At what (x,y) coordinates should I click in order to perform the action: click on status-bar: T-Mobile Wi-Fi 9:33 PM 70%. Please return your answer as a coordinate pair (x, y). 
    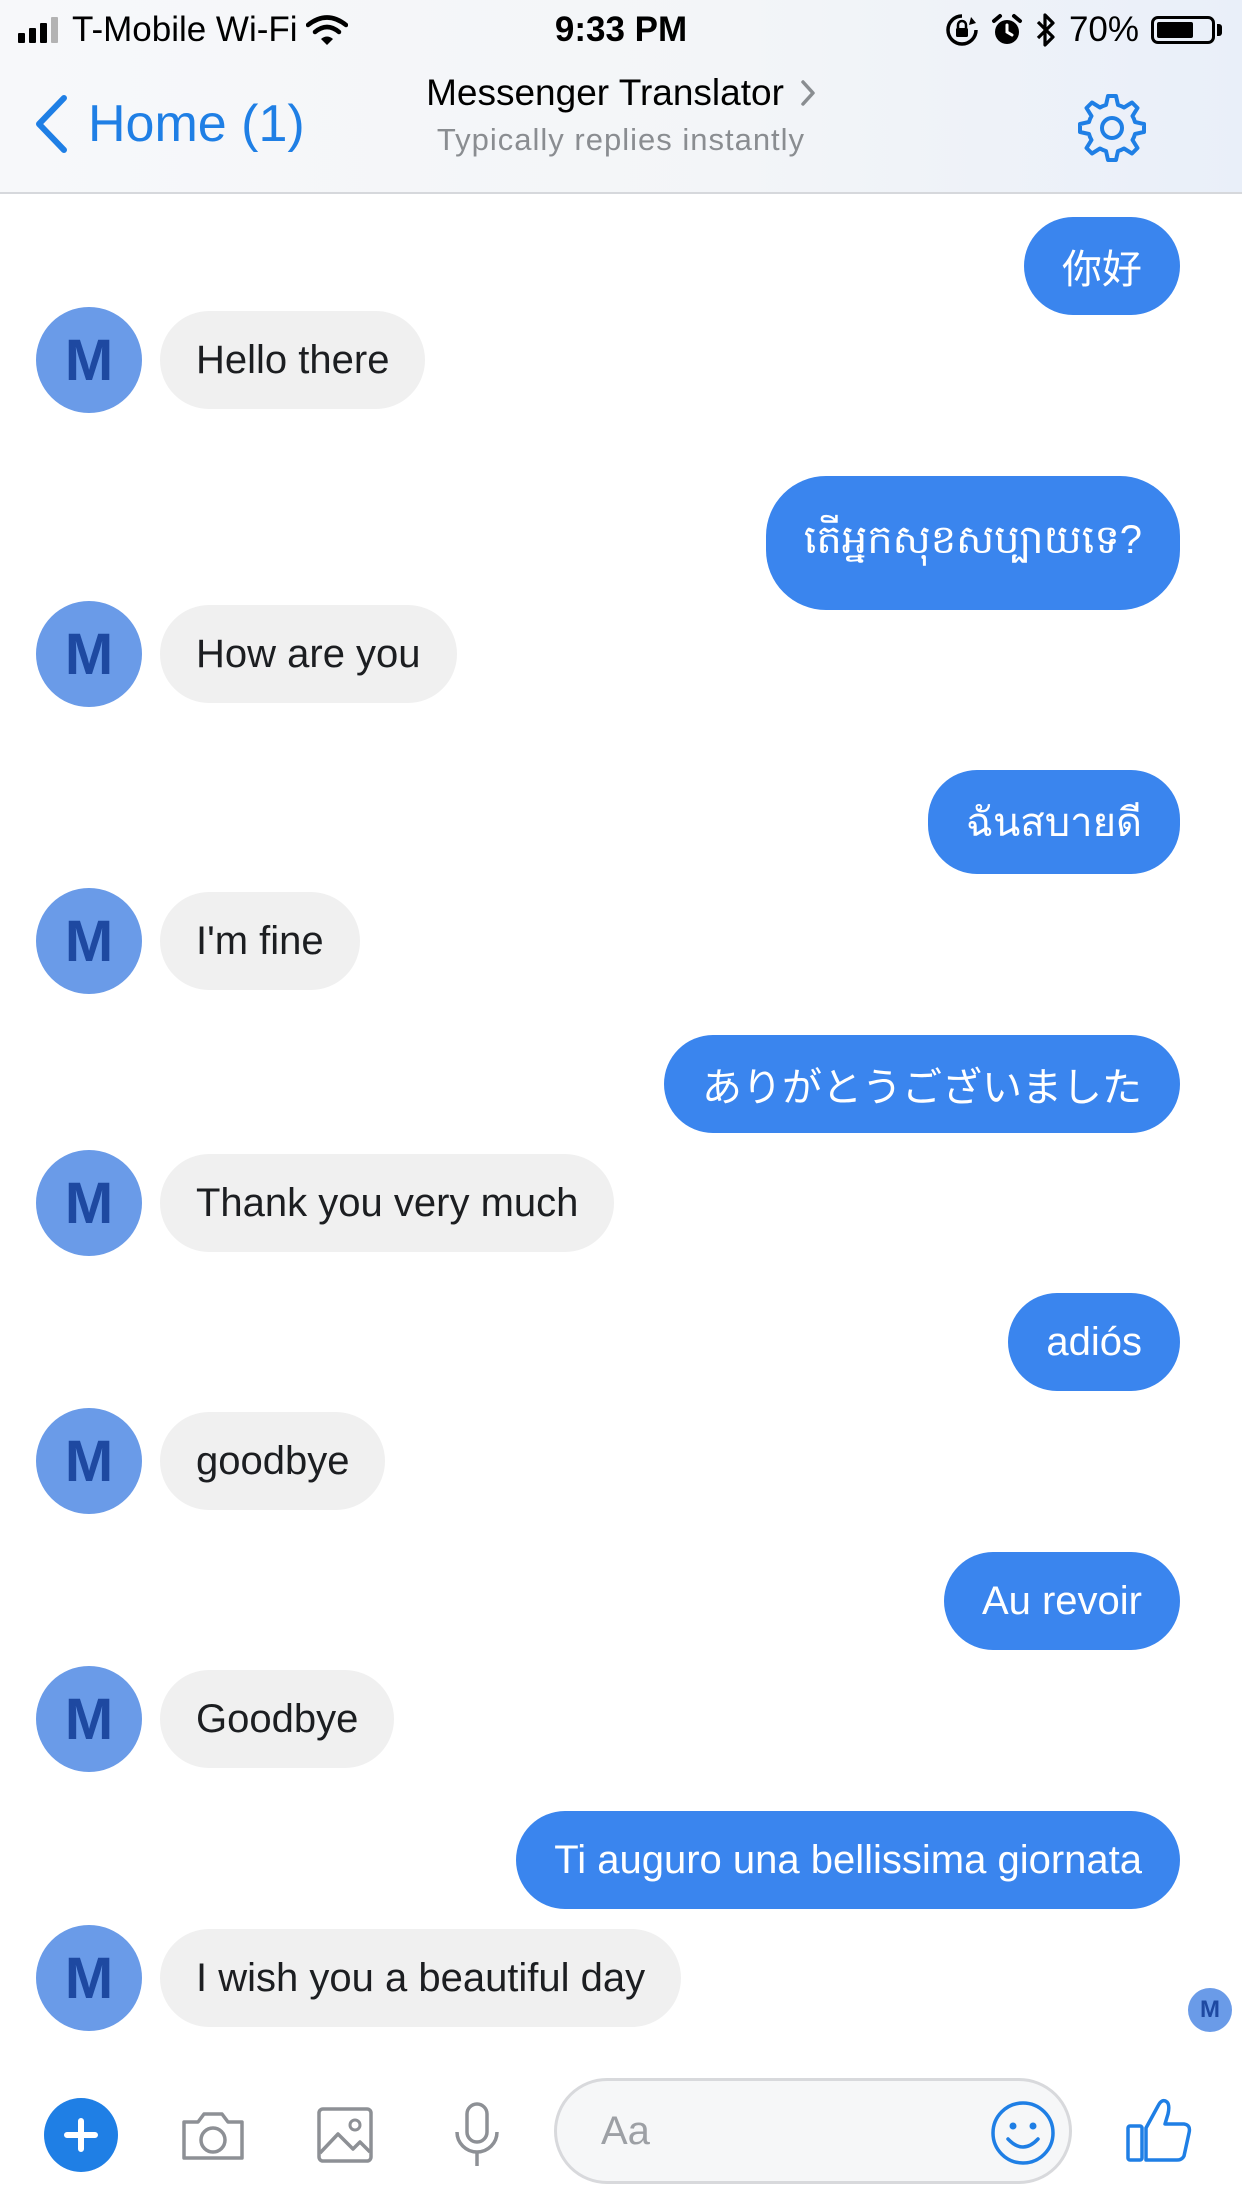
    Looking at the image, I should click on (621, 31).